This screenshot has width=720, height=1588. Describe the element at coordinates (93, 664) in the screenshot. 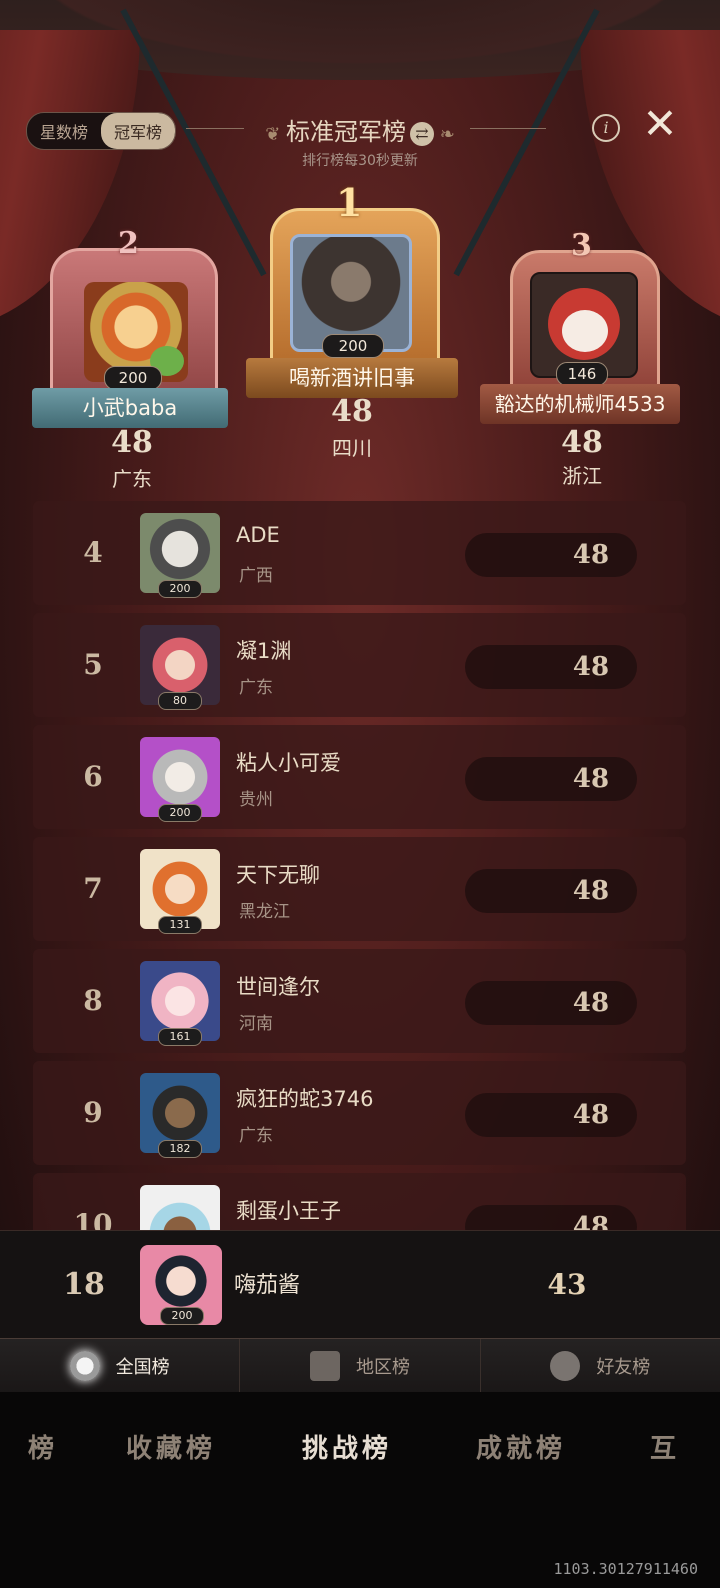

I see `rank-number: 5` at that location.